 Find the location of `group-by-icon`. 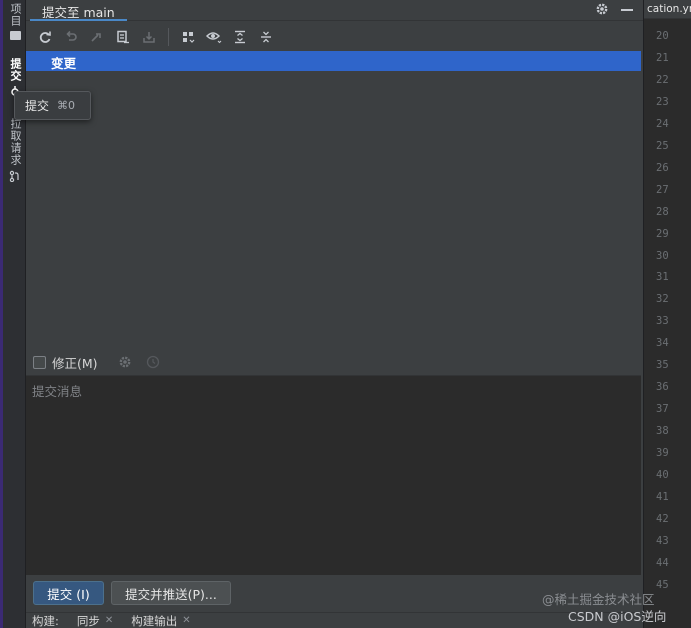

group-by-icon is located at coordinates (189, 37).